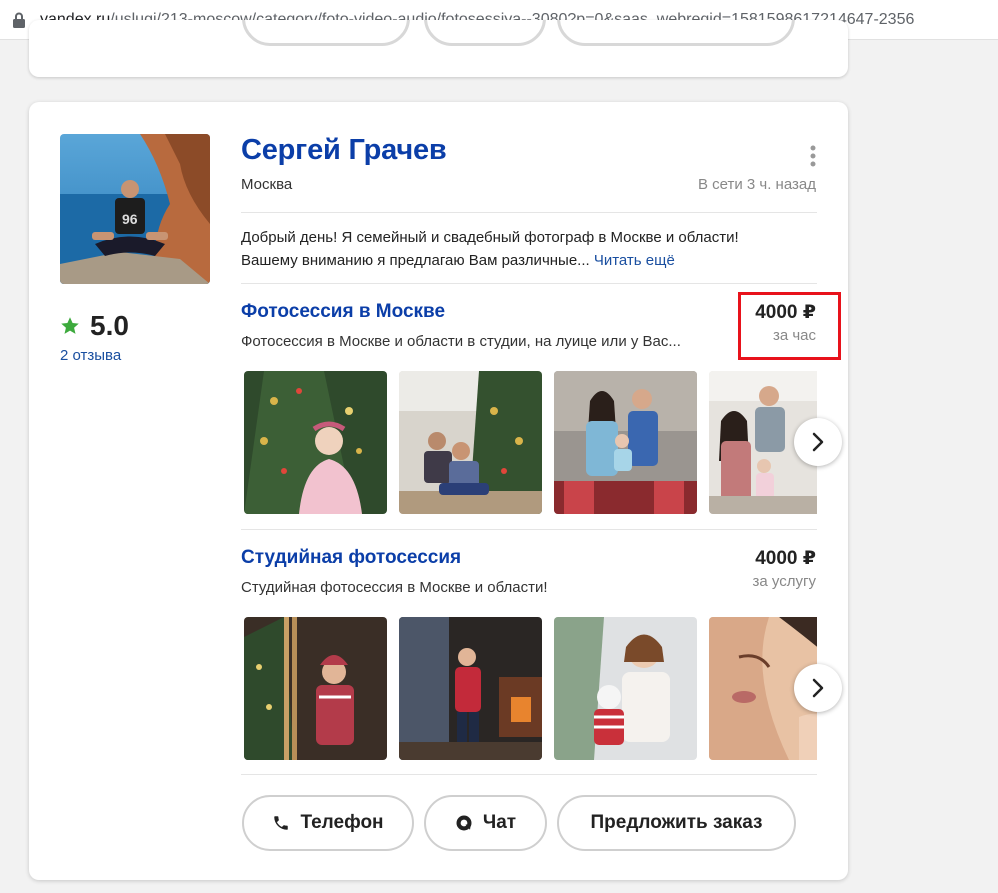 This screenshot has width=998, height=893. What do you see at coordinates (676, 33) in the screenshot?
I see `previous-order-button` at bounding box center [676, 33].